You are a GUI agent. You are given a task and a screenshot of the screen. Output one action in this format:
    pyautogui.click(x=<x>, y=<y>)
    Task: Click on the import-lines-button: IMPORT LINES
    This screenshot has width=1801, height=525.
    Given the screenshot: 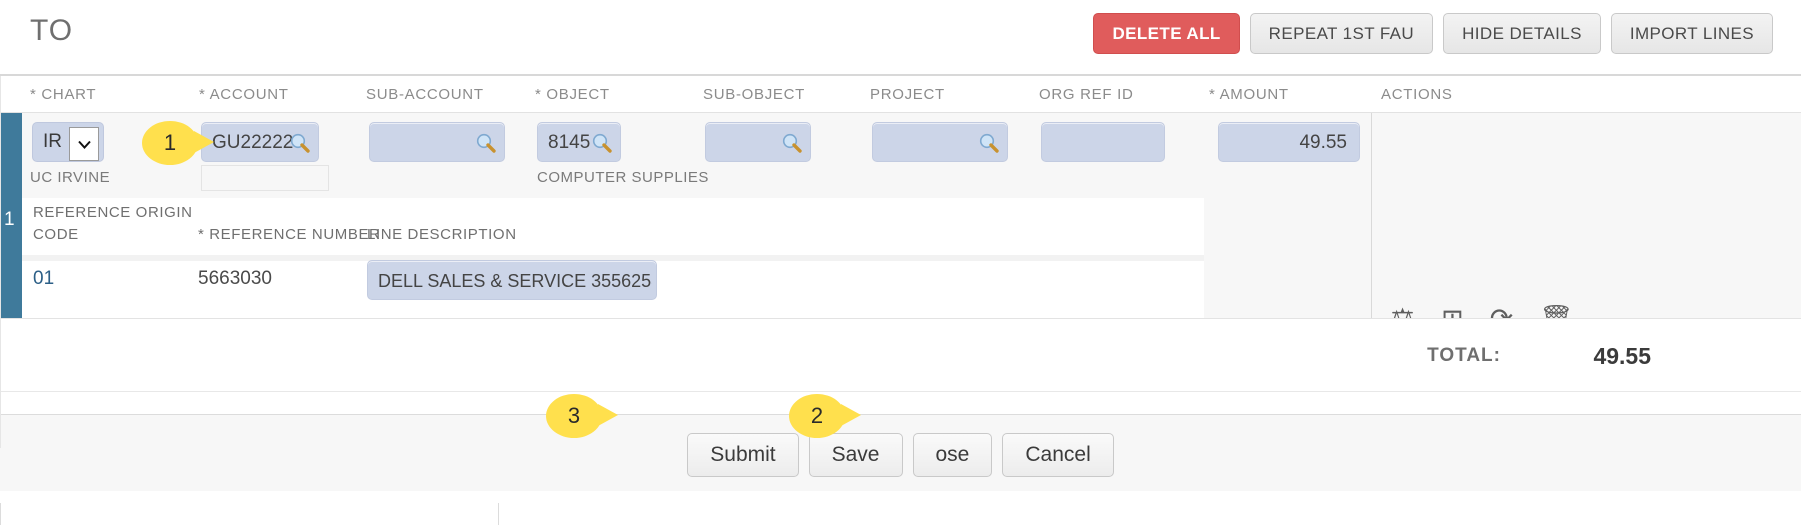 What is the action you would take?
    pyautogui.click(x=1691, y=33)
    